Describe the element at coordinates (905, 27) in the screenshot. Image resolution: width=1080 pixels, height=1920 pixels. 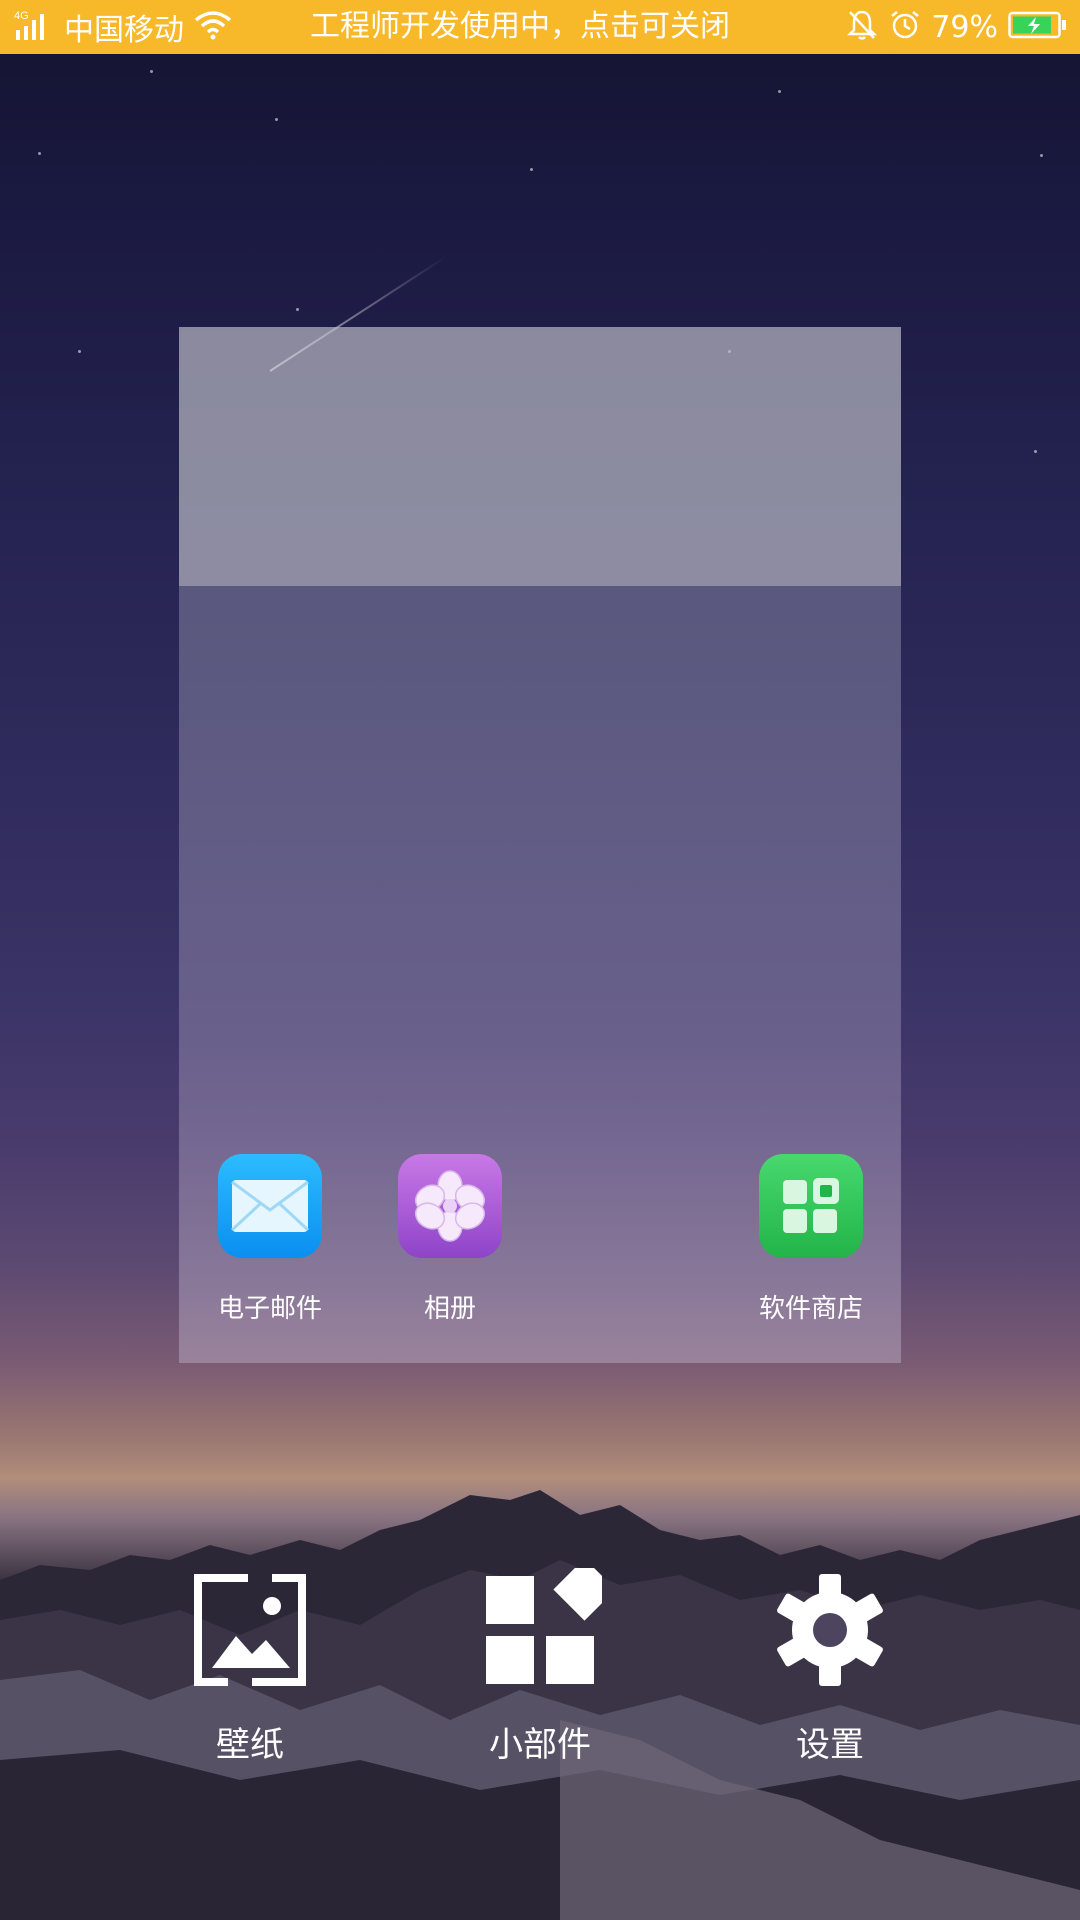
I see `alarm-icon` at that location.